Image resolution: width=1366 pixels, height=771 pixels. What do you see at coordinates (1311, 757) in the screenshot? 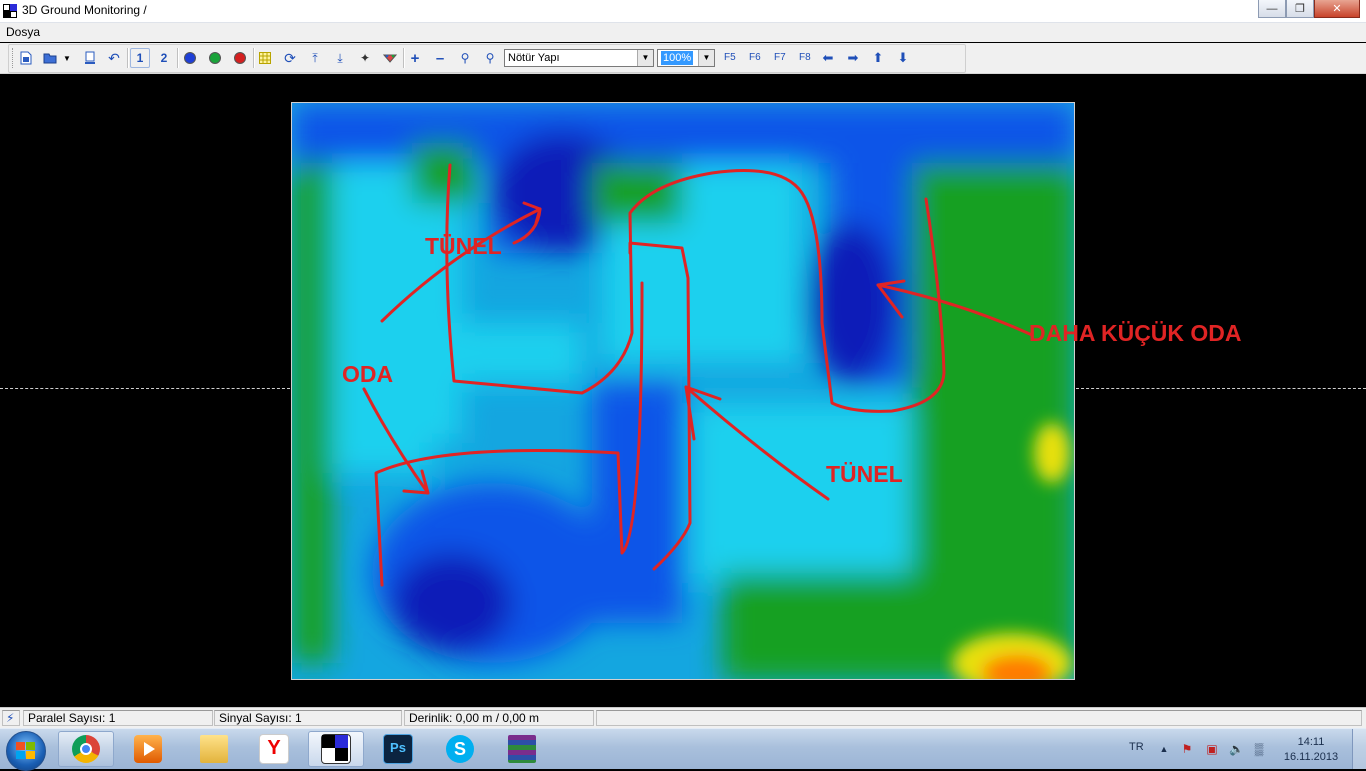
I see `clock-date: 16.11.2013` at bounding box center [1311, 757].